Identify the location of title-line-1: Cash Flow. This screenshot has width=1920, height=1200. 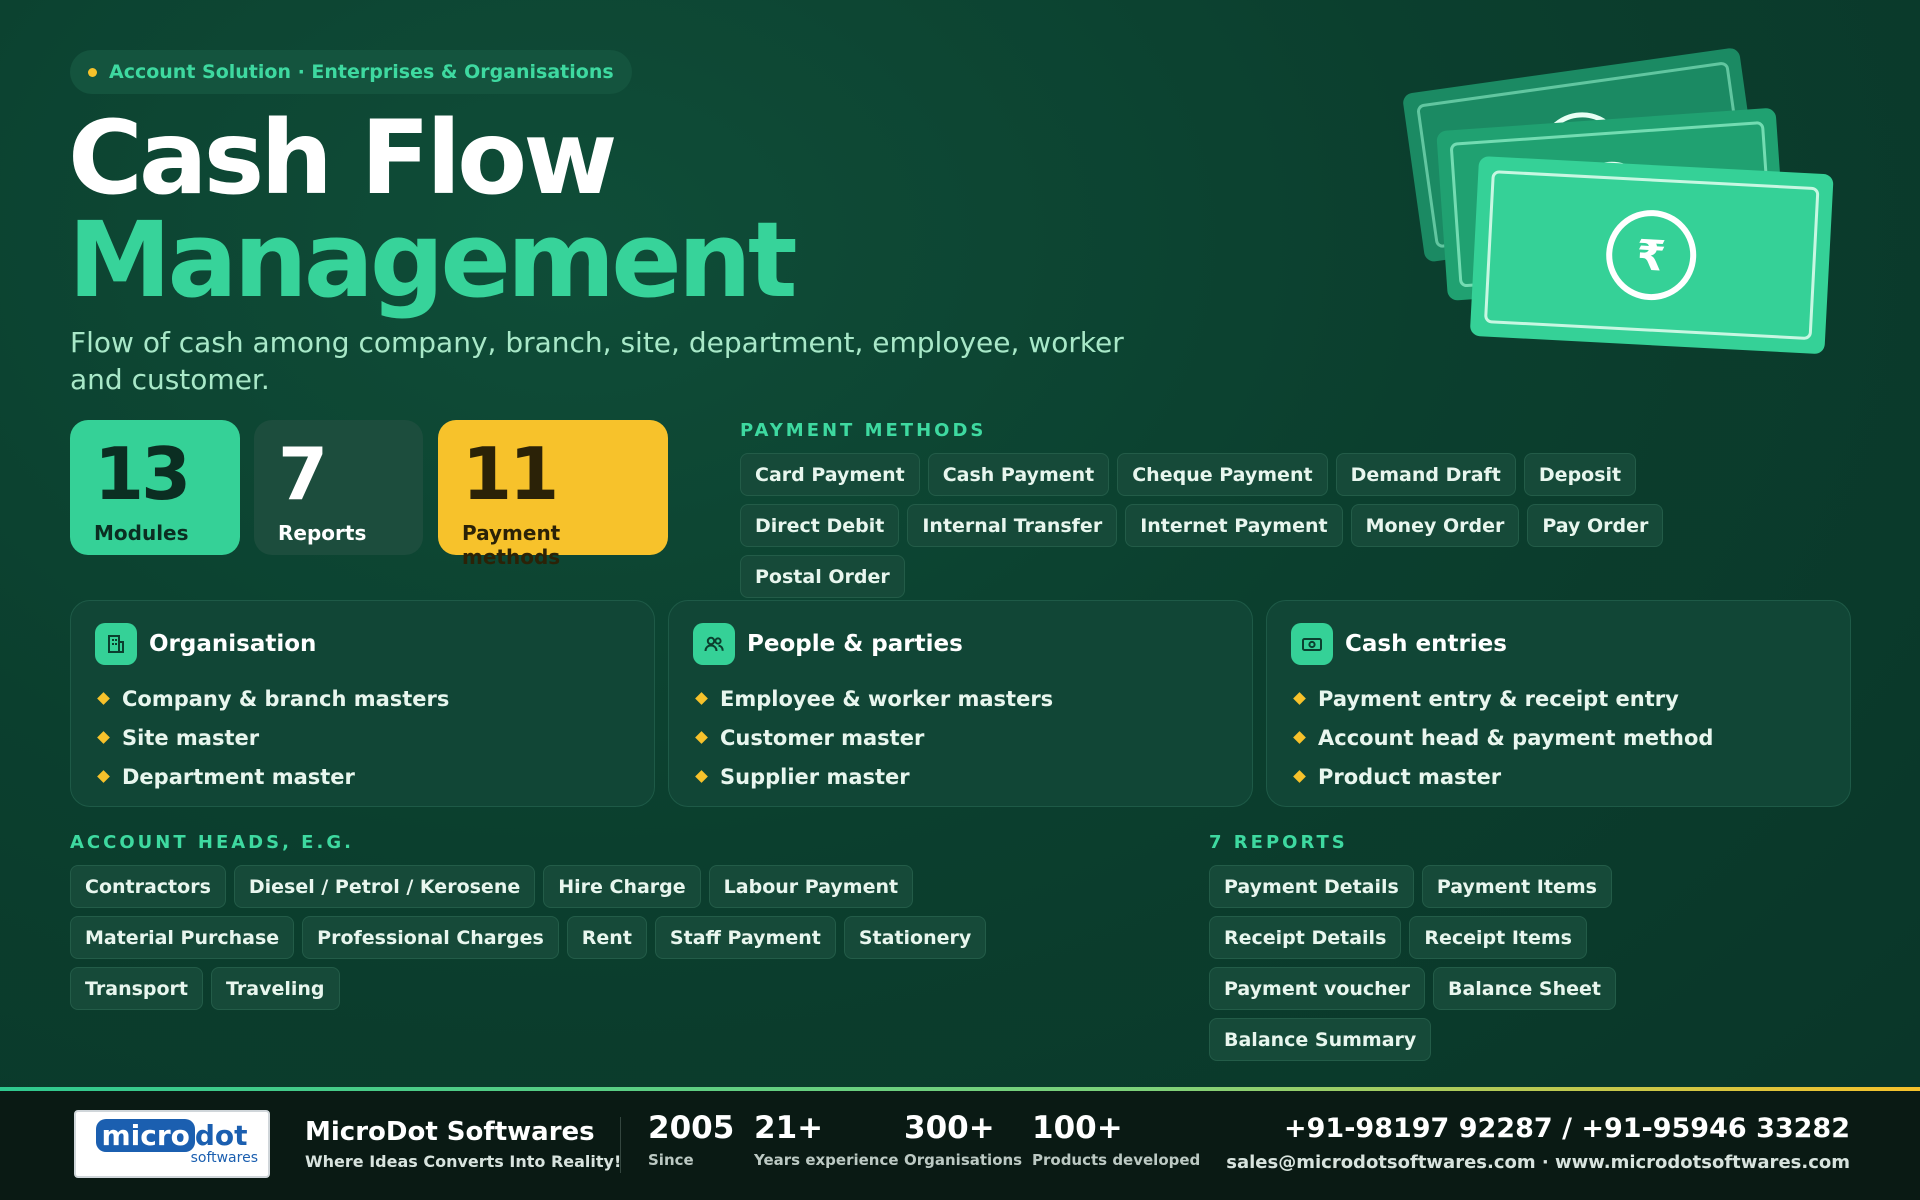
(342, 158).